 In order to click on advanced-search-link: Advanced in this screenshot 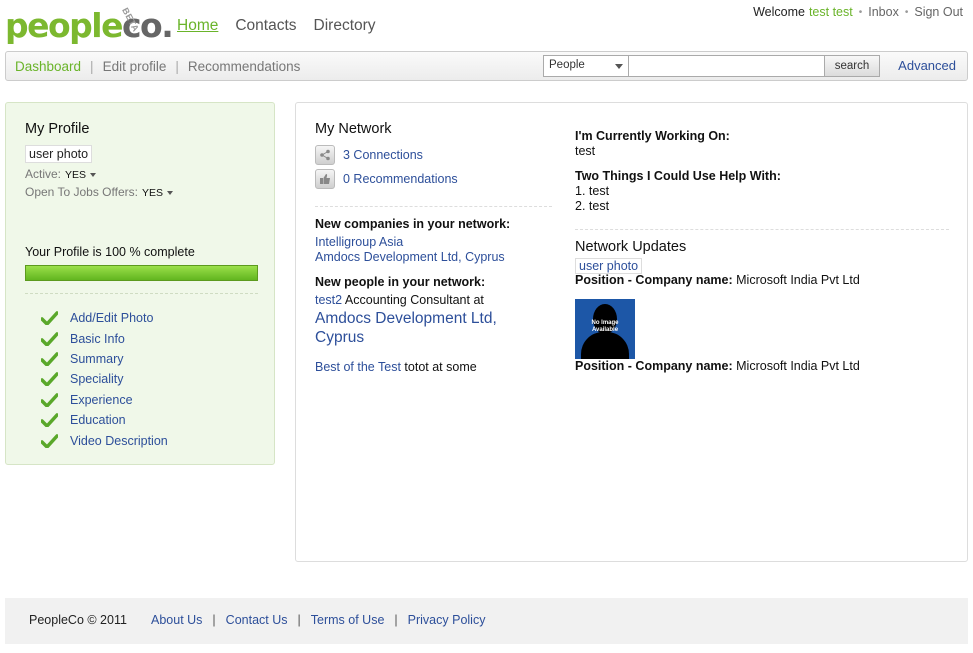, I will do `click(927, 65)`.